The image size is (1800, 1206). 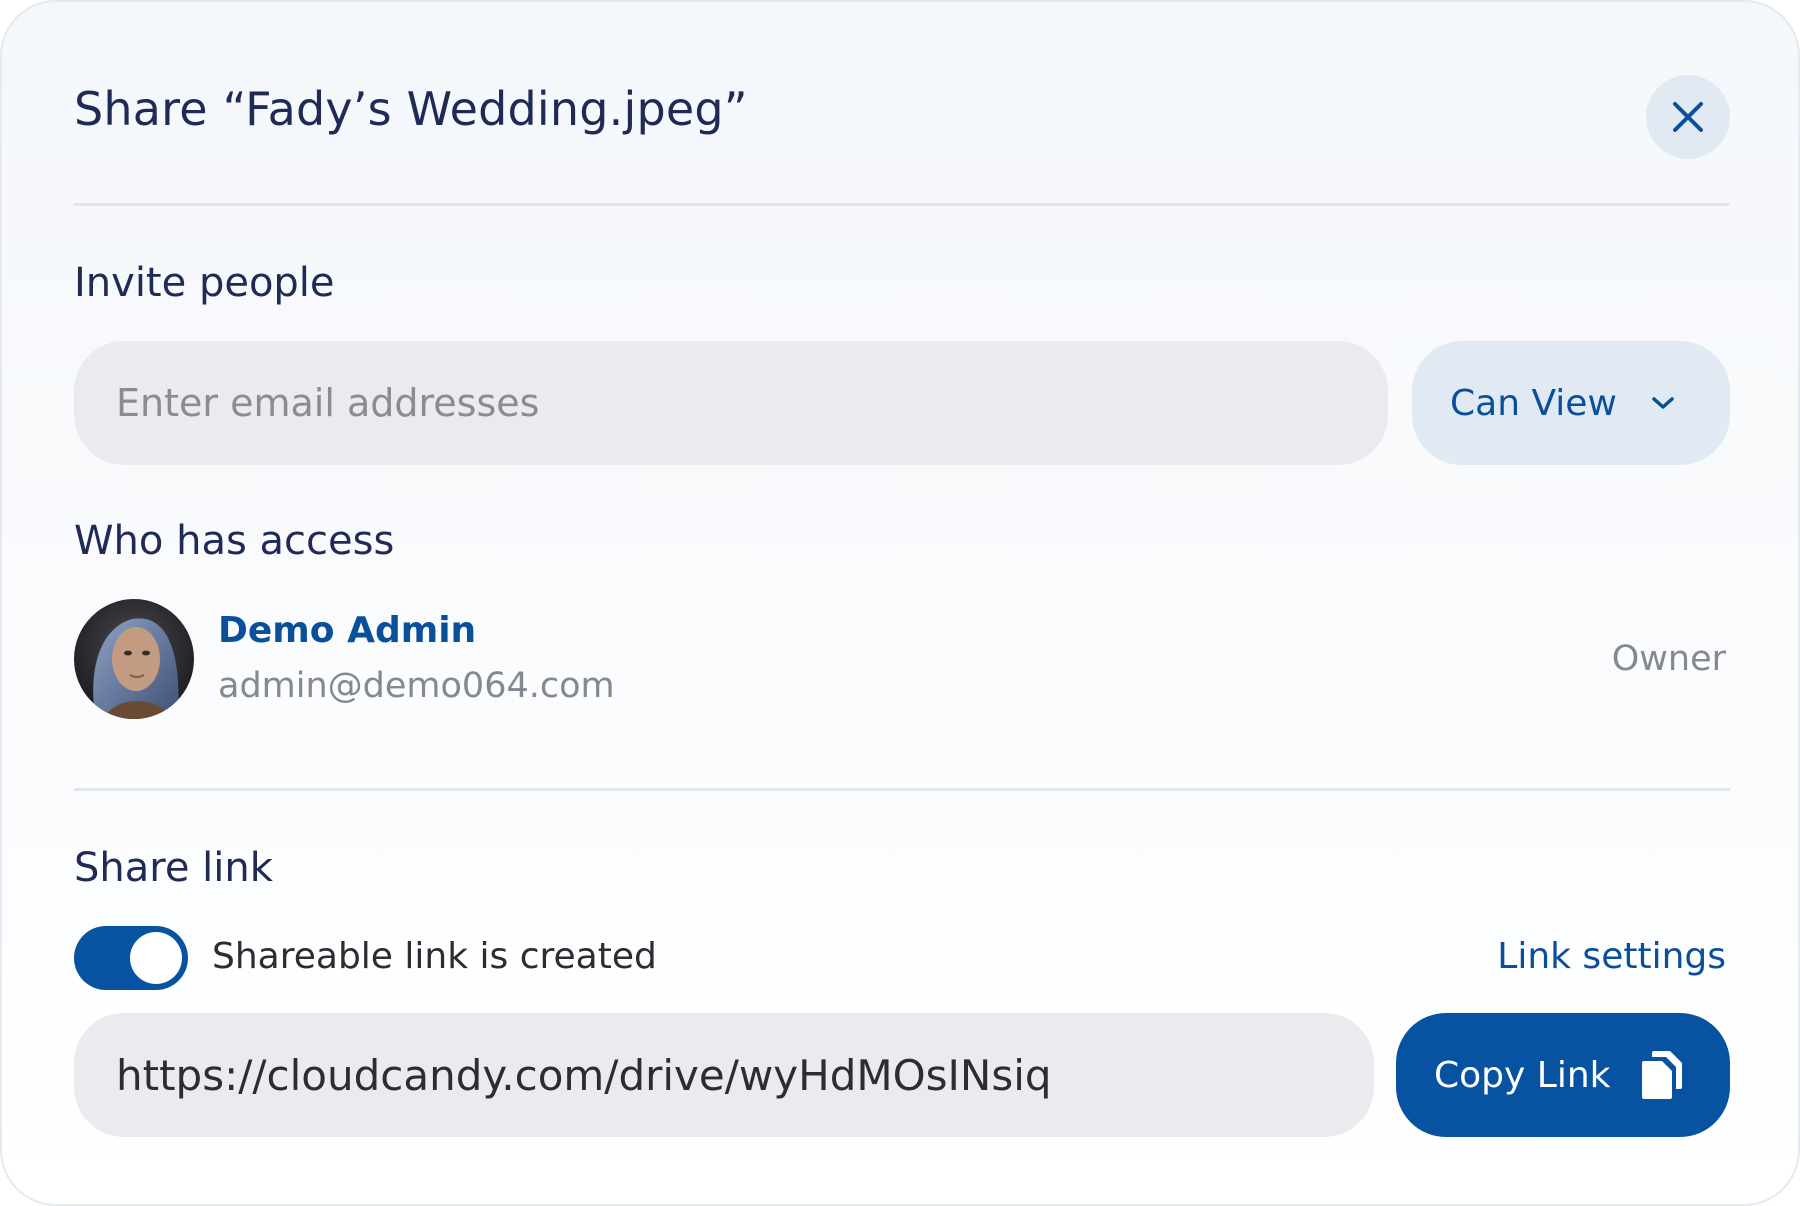 I want to click on copy-link-button: Copy Link, so click(x=1563, y=1075).